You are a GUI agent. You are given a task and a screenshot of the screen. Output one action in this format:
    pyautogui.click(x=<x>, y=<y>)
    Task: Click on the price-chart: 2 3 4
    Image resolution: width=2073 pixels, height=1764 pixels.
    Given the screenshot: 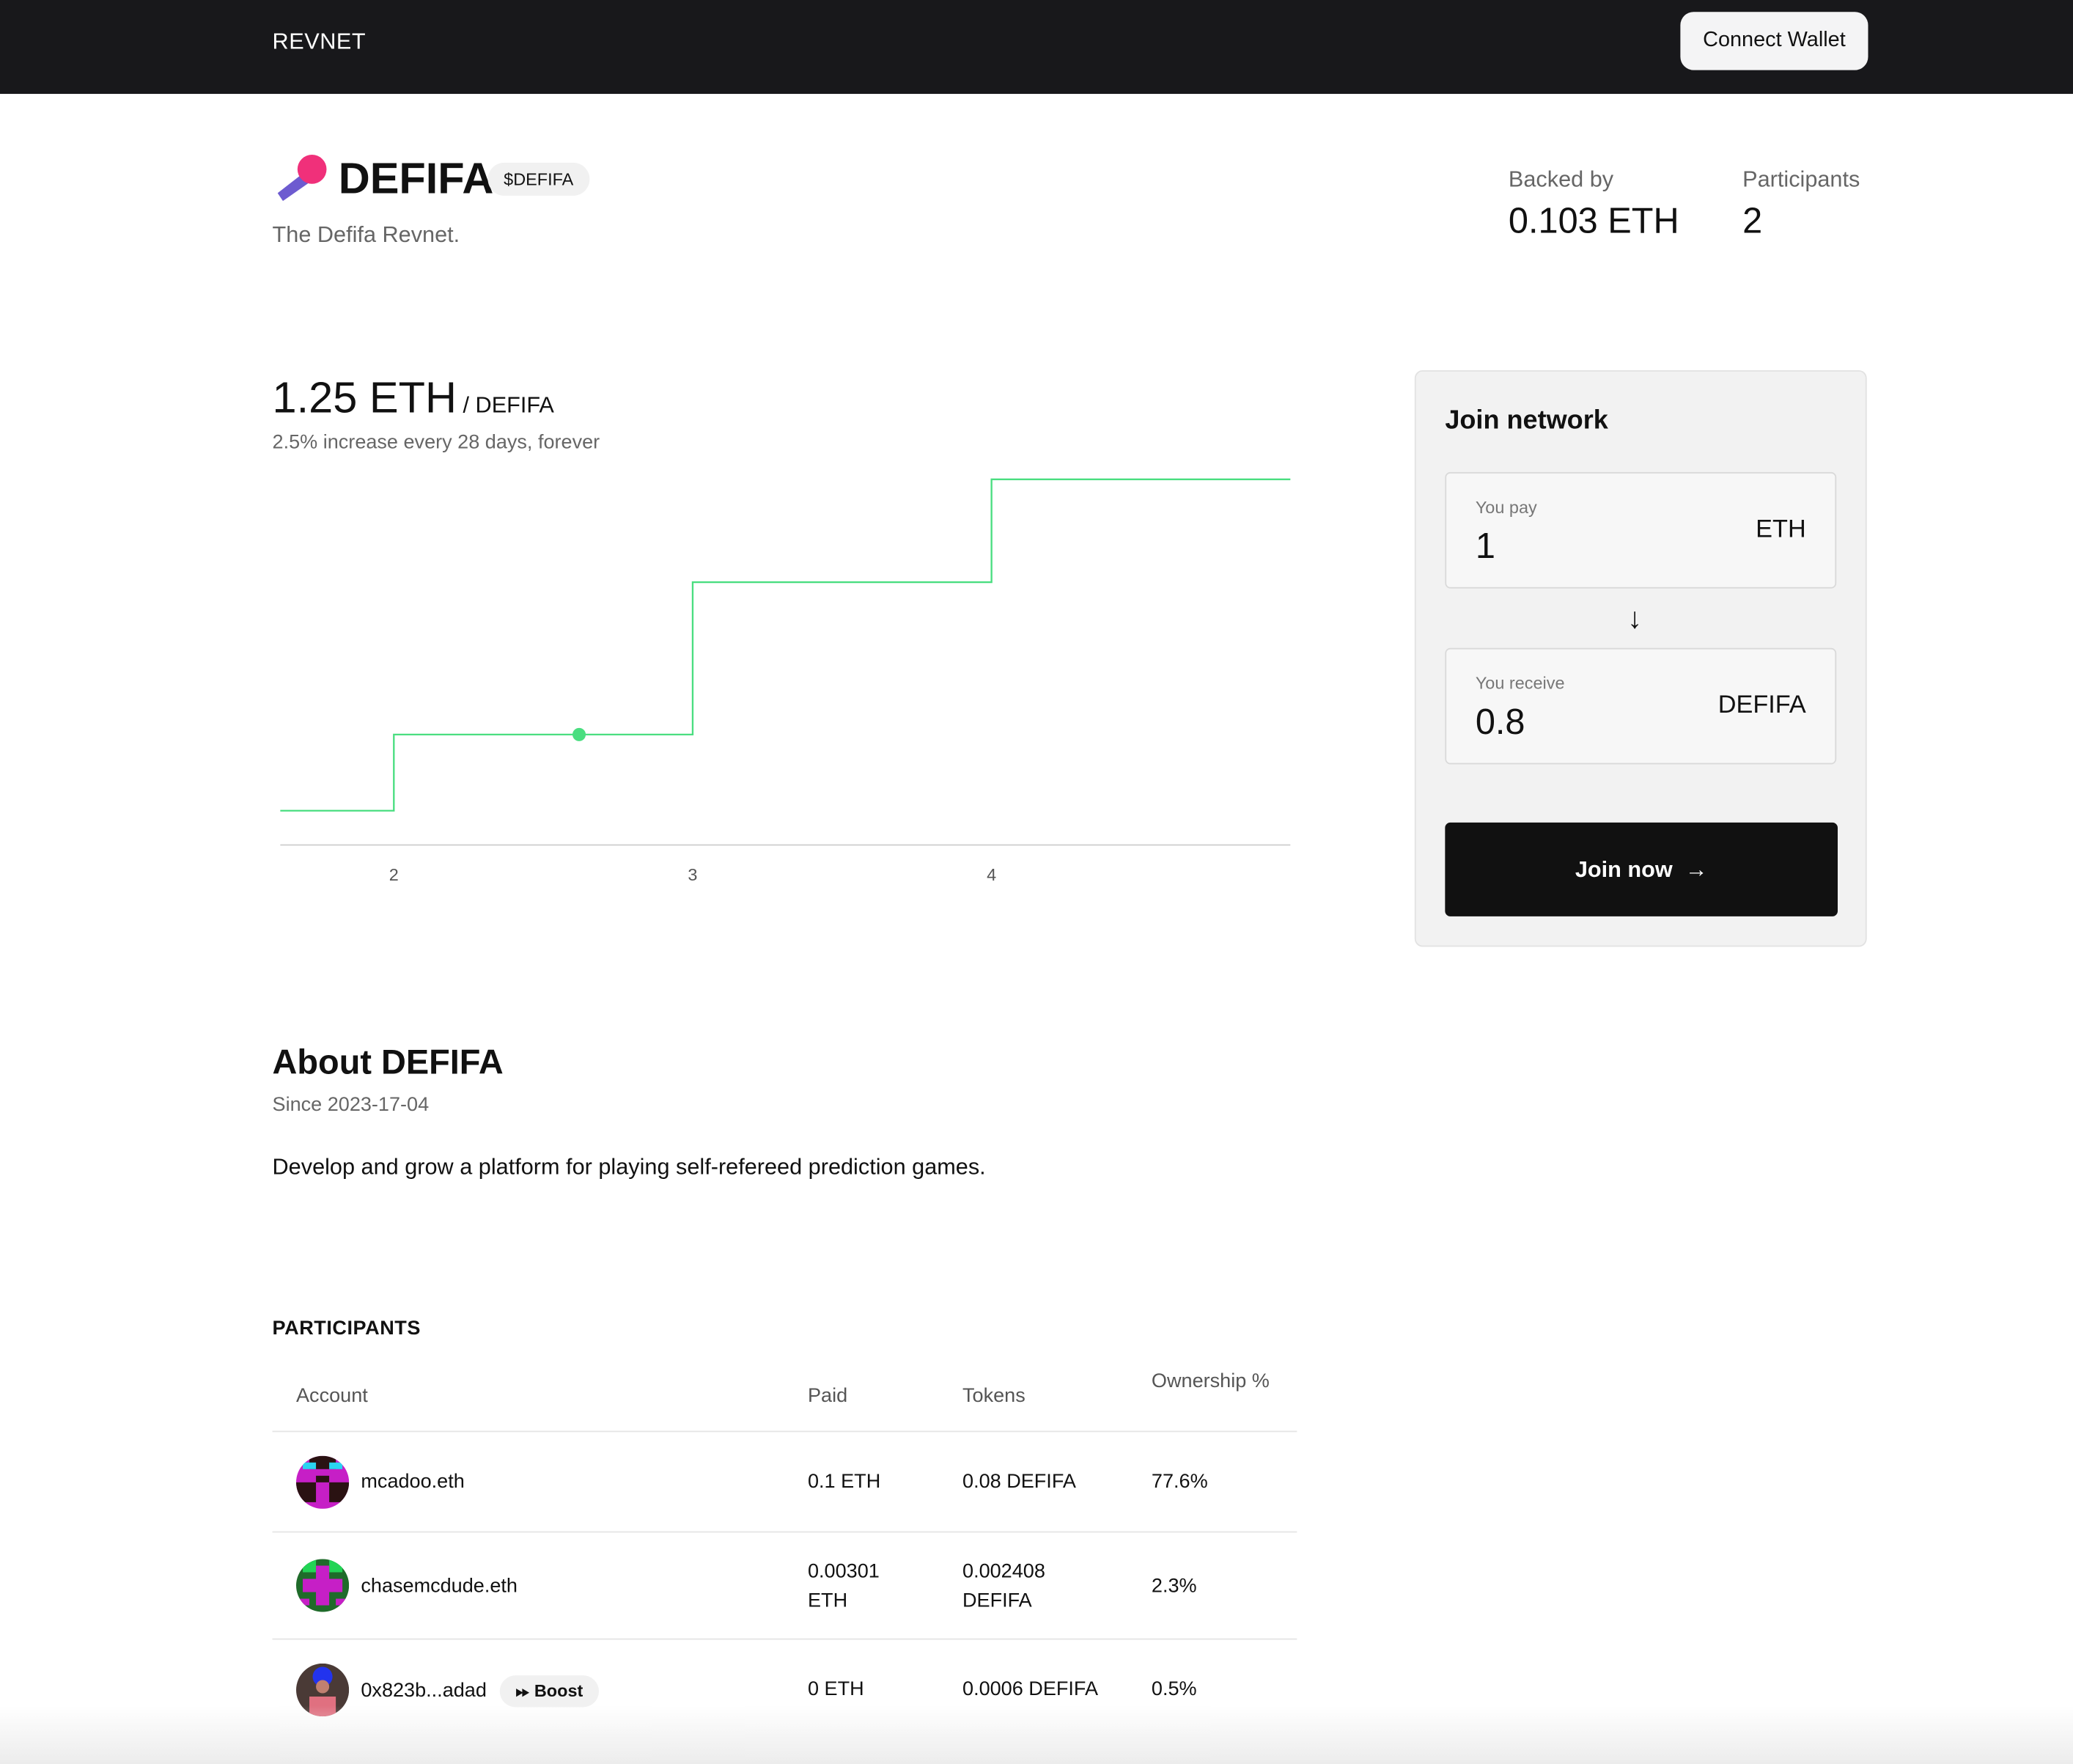 What is the action you would take?
    pyautogui.click(x=785, y=681)
    